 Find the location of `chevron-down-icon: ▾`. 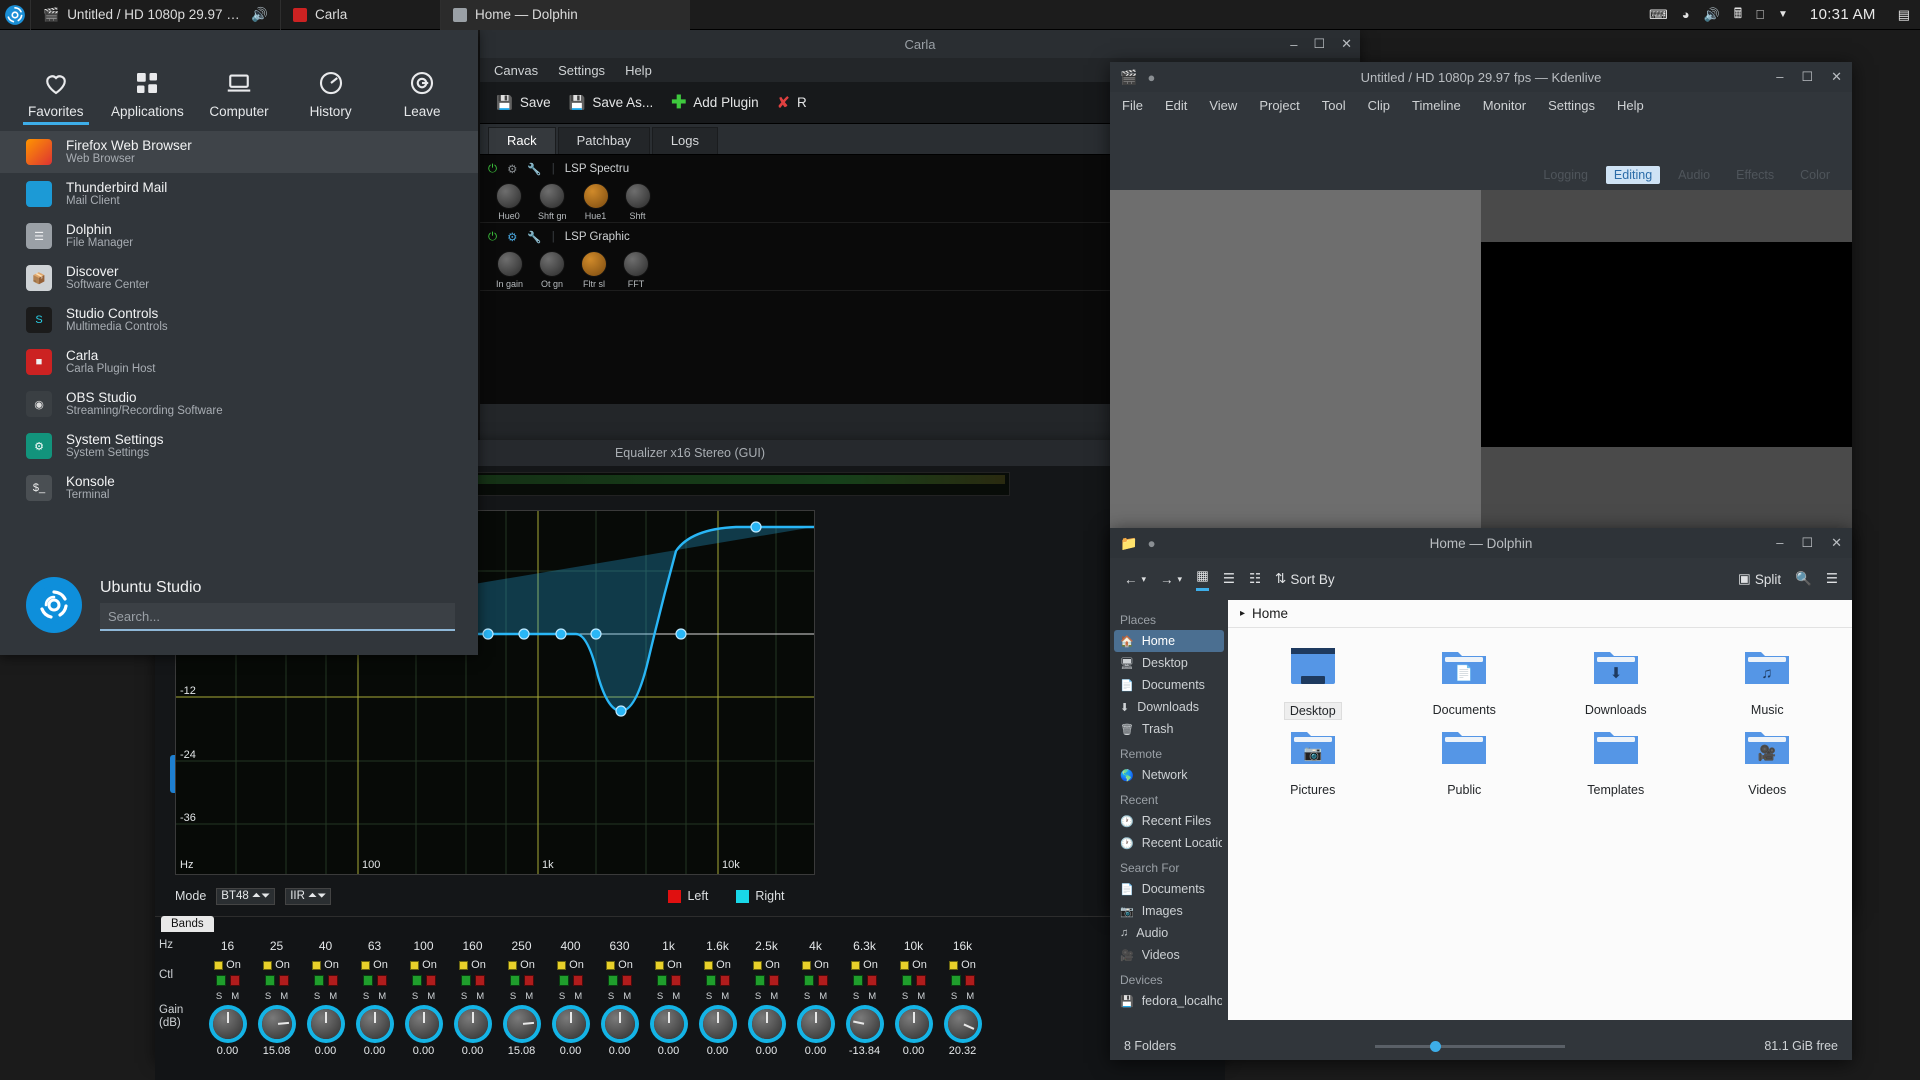

chevron-down-icon: ▾ is located at coordinates (1144, 579).